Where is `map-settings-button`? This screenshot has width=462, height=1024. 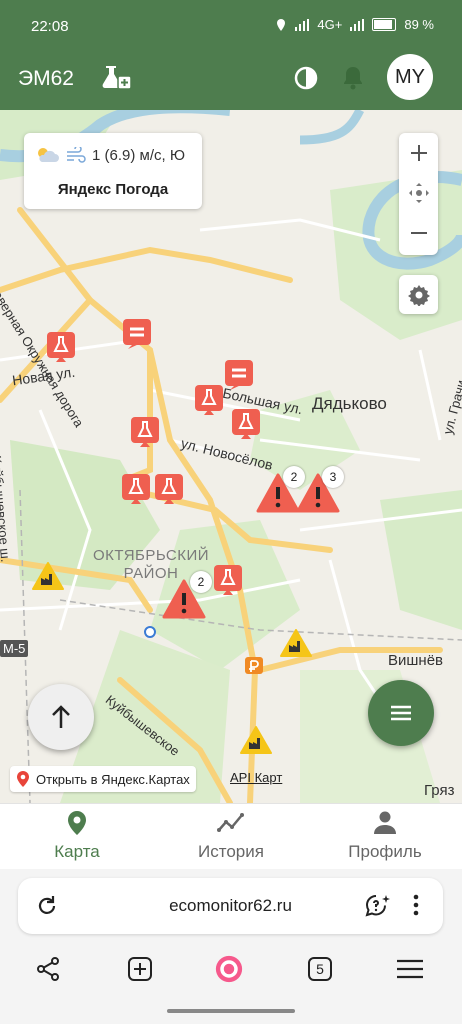
map-settings-button is located at coordinates (418, 294).